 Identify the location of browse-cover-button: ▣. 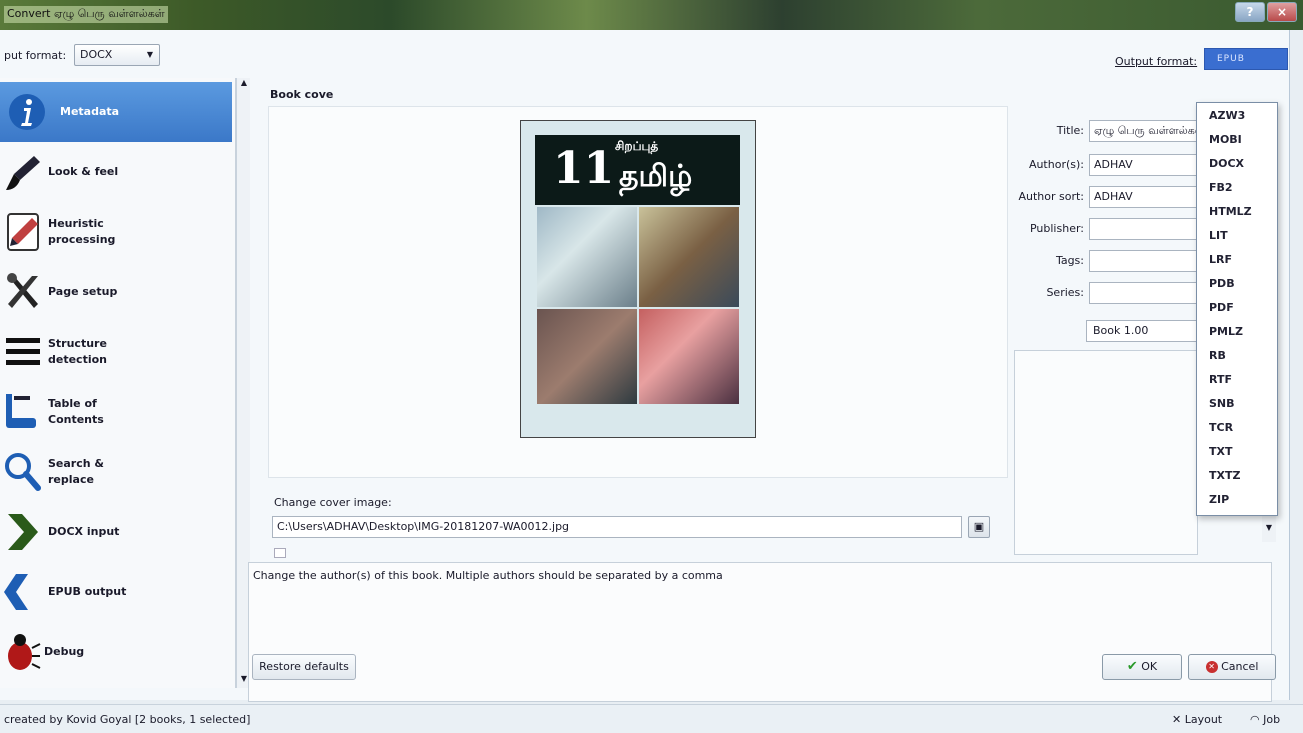
(979, 527).